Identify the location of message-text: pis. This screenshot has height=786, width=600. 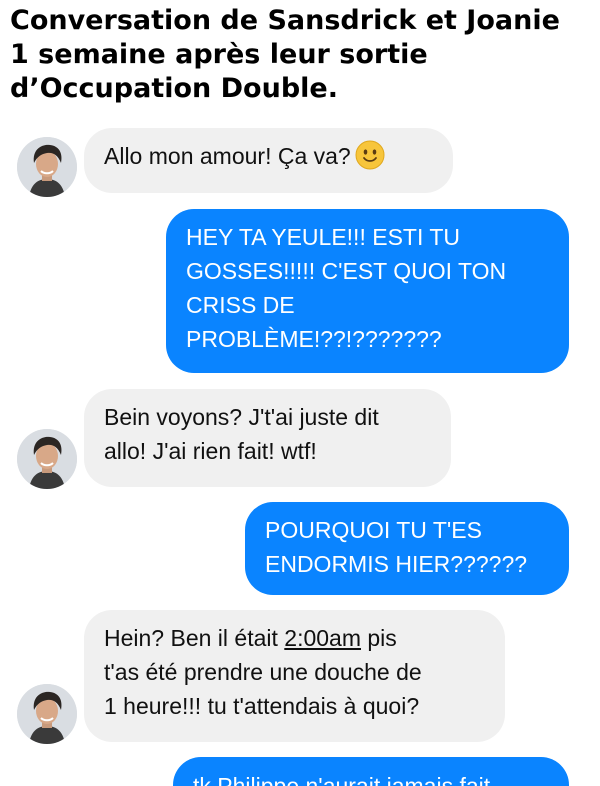
(379, 638).